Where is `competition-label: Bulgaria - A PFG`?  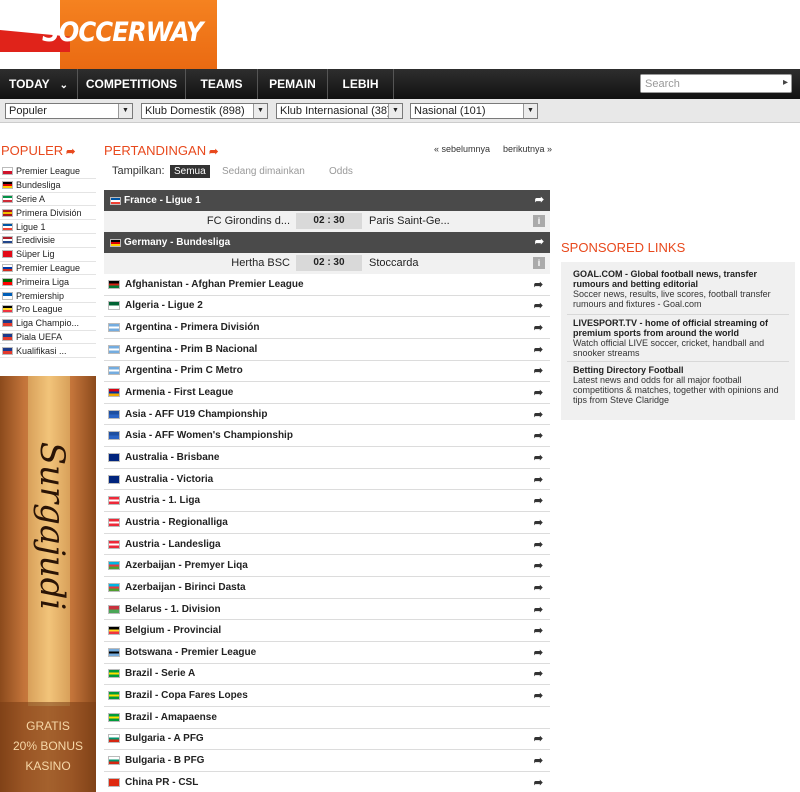 competition-label: Bulgaria - A PFG is located at coordinates (164, 738).